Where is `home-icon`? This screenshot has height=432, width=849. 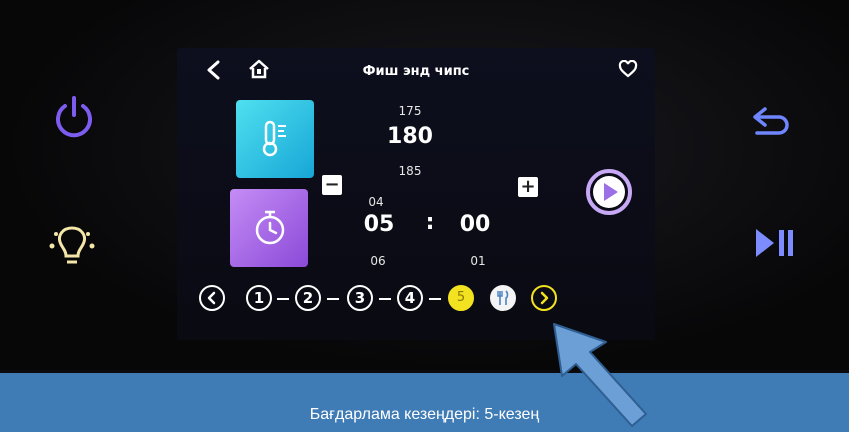 home-icon is located at coordinates (259, 69).